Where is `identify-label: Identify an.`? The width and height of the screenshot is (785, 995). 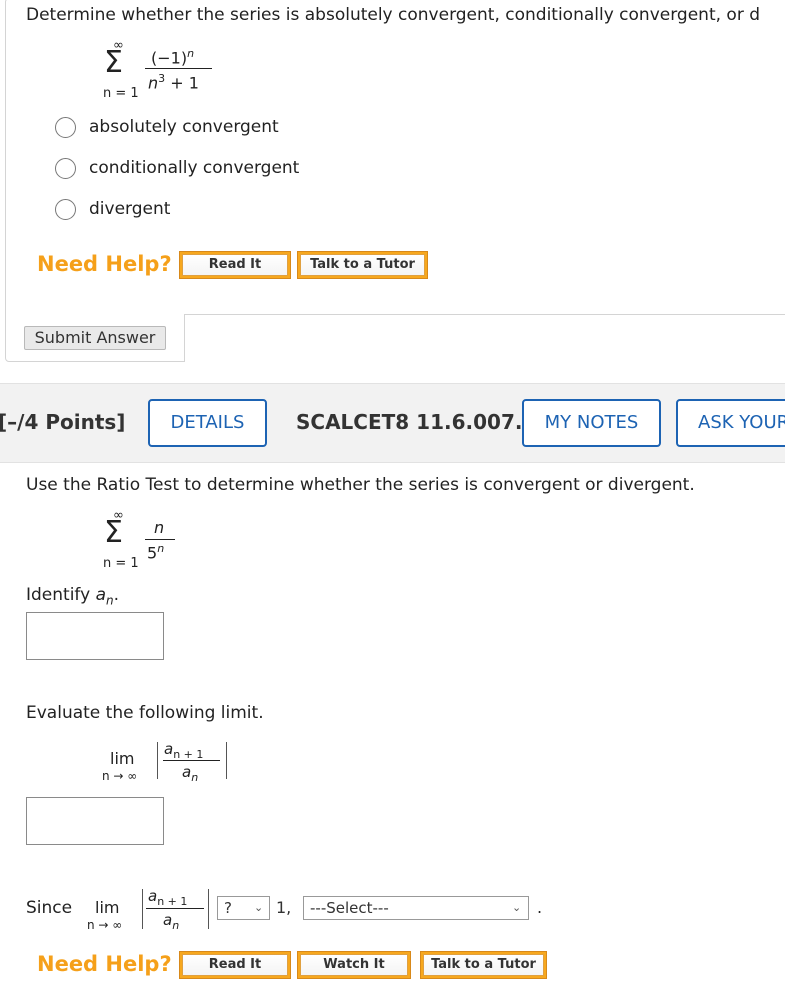 identify-label: Identify an. is located at coordinates (73, 596).